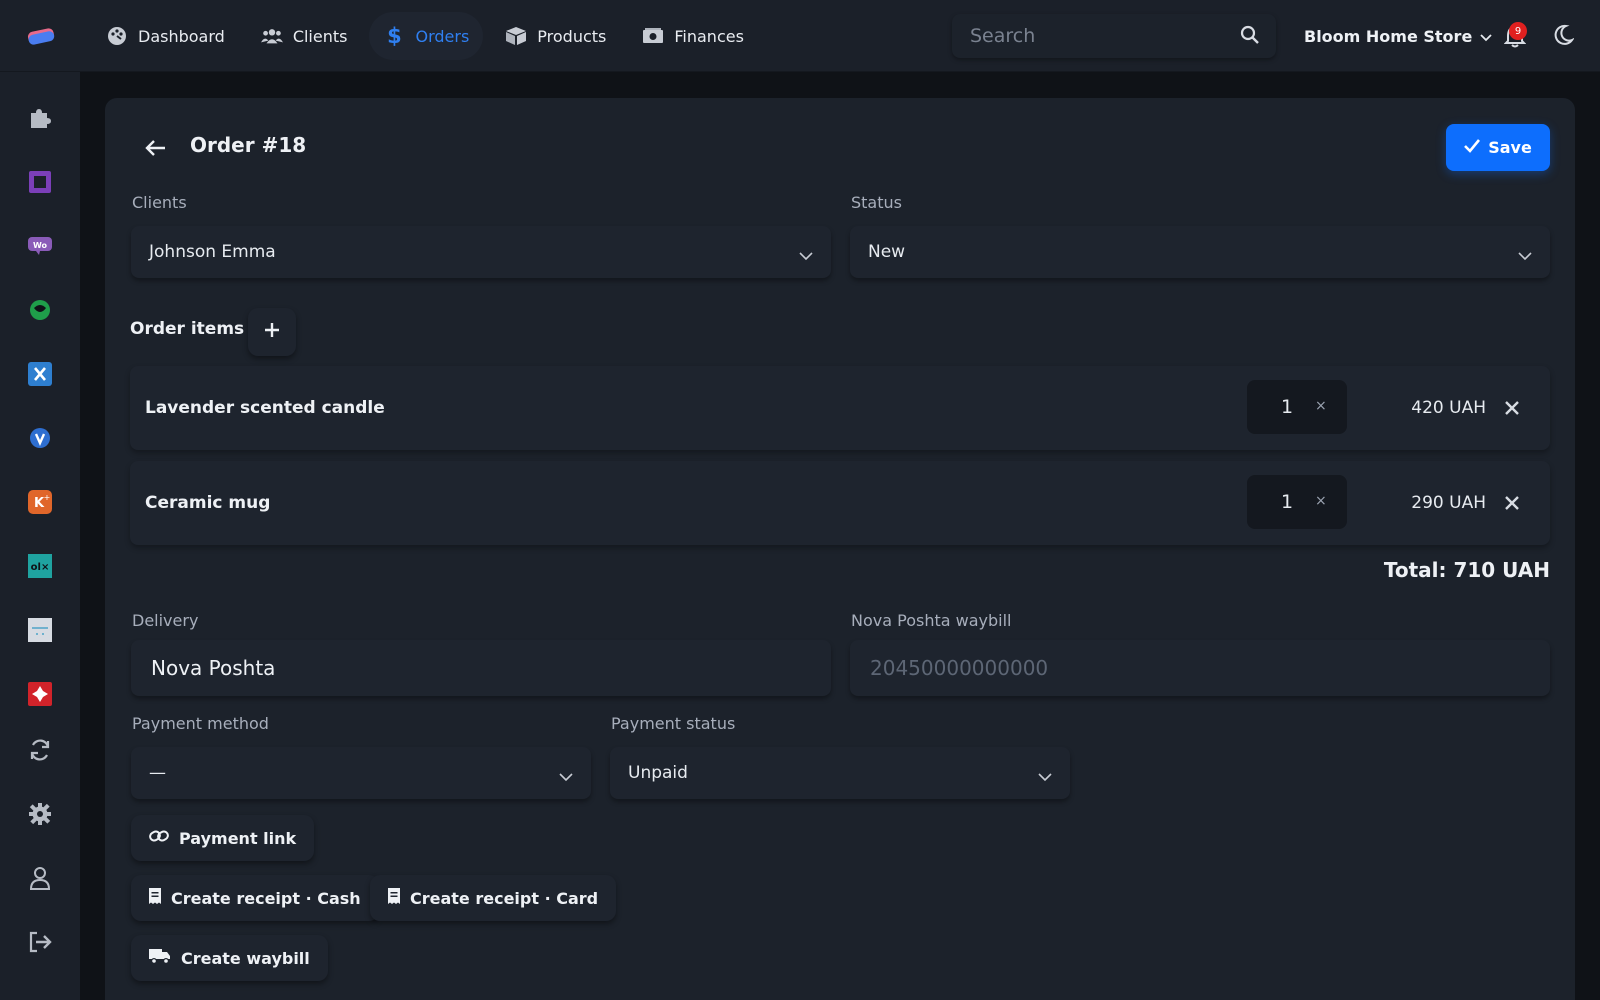  What do you see at coordinates (887, 252) in the screenshot?
I see `status-value: New` at bounding box center [887, 252].